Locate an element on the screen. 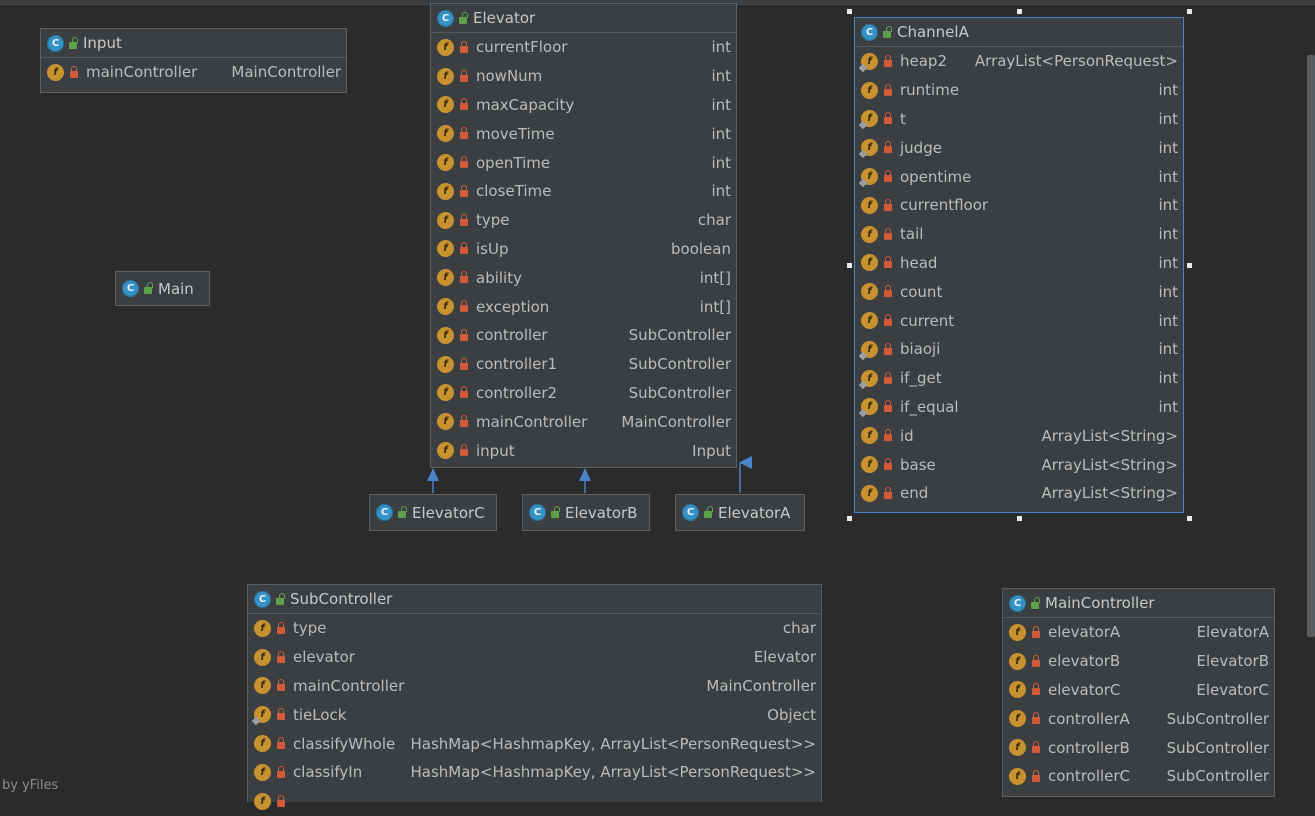 This screenshot has width=1315, height=816. field-row: f currentfloor int is located at coordinates (1019, 205).